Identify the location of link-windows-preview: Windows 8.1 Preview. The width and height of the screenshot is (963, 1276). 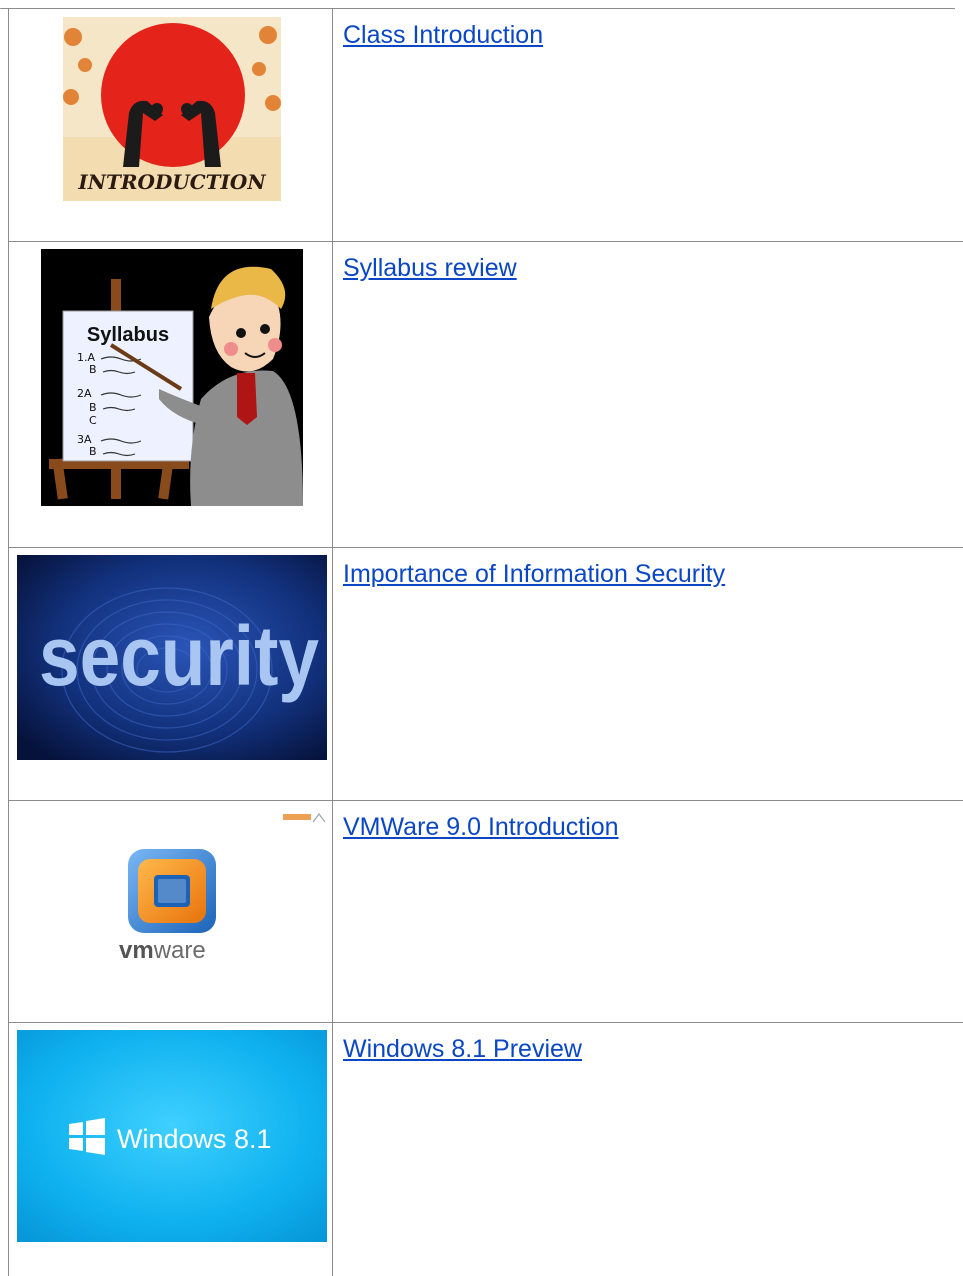
(462, 1049).